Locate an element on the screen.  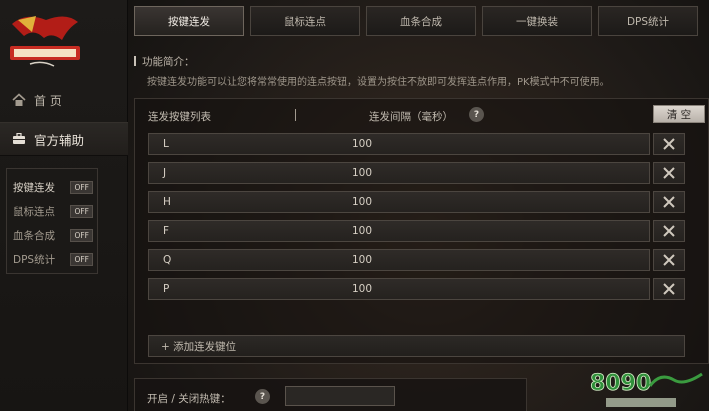
sub-item-mouse-click: 鼠标连点 OFF is located at coordinates (52, 211).